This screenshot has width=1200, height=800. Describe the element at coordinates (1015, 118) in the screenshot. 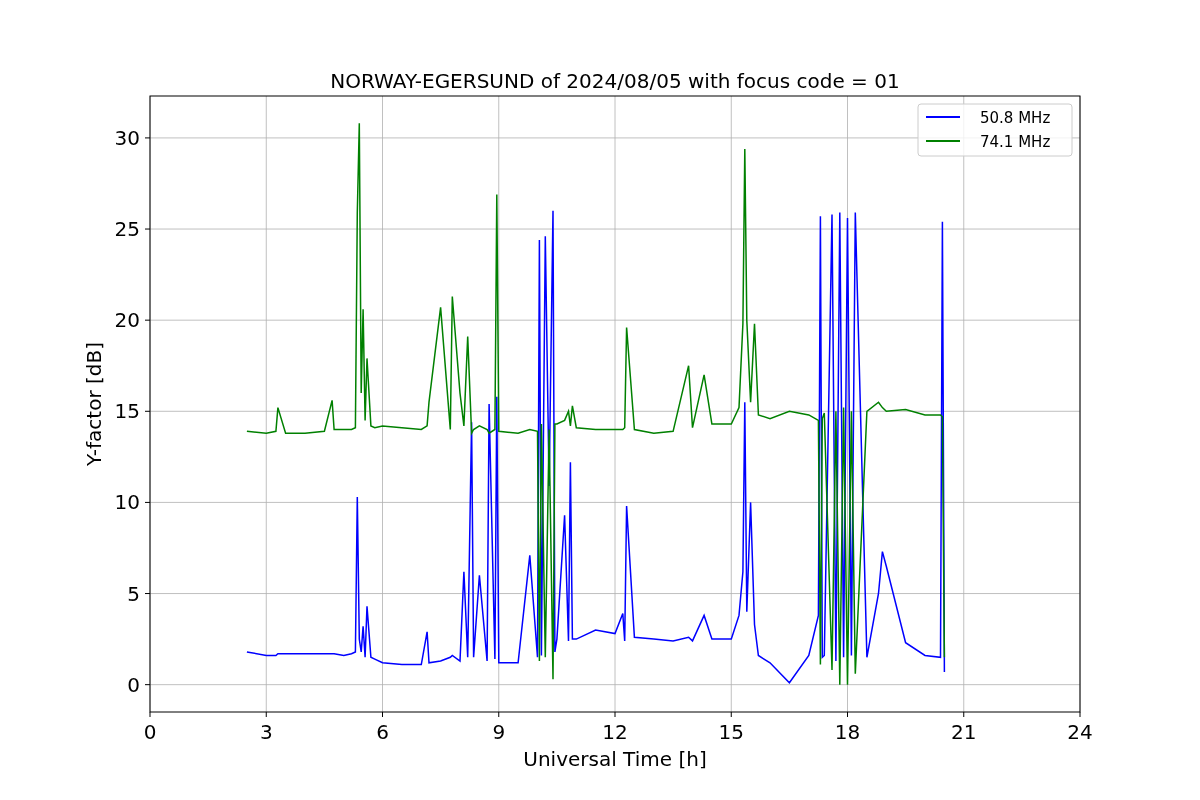

I see `legend-label: 50.8 MHz` at that location.